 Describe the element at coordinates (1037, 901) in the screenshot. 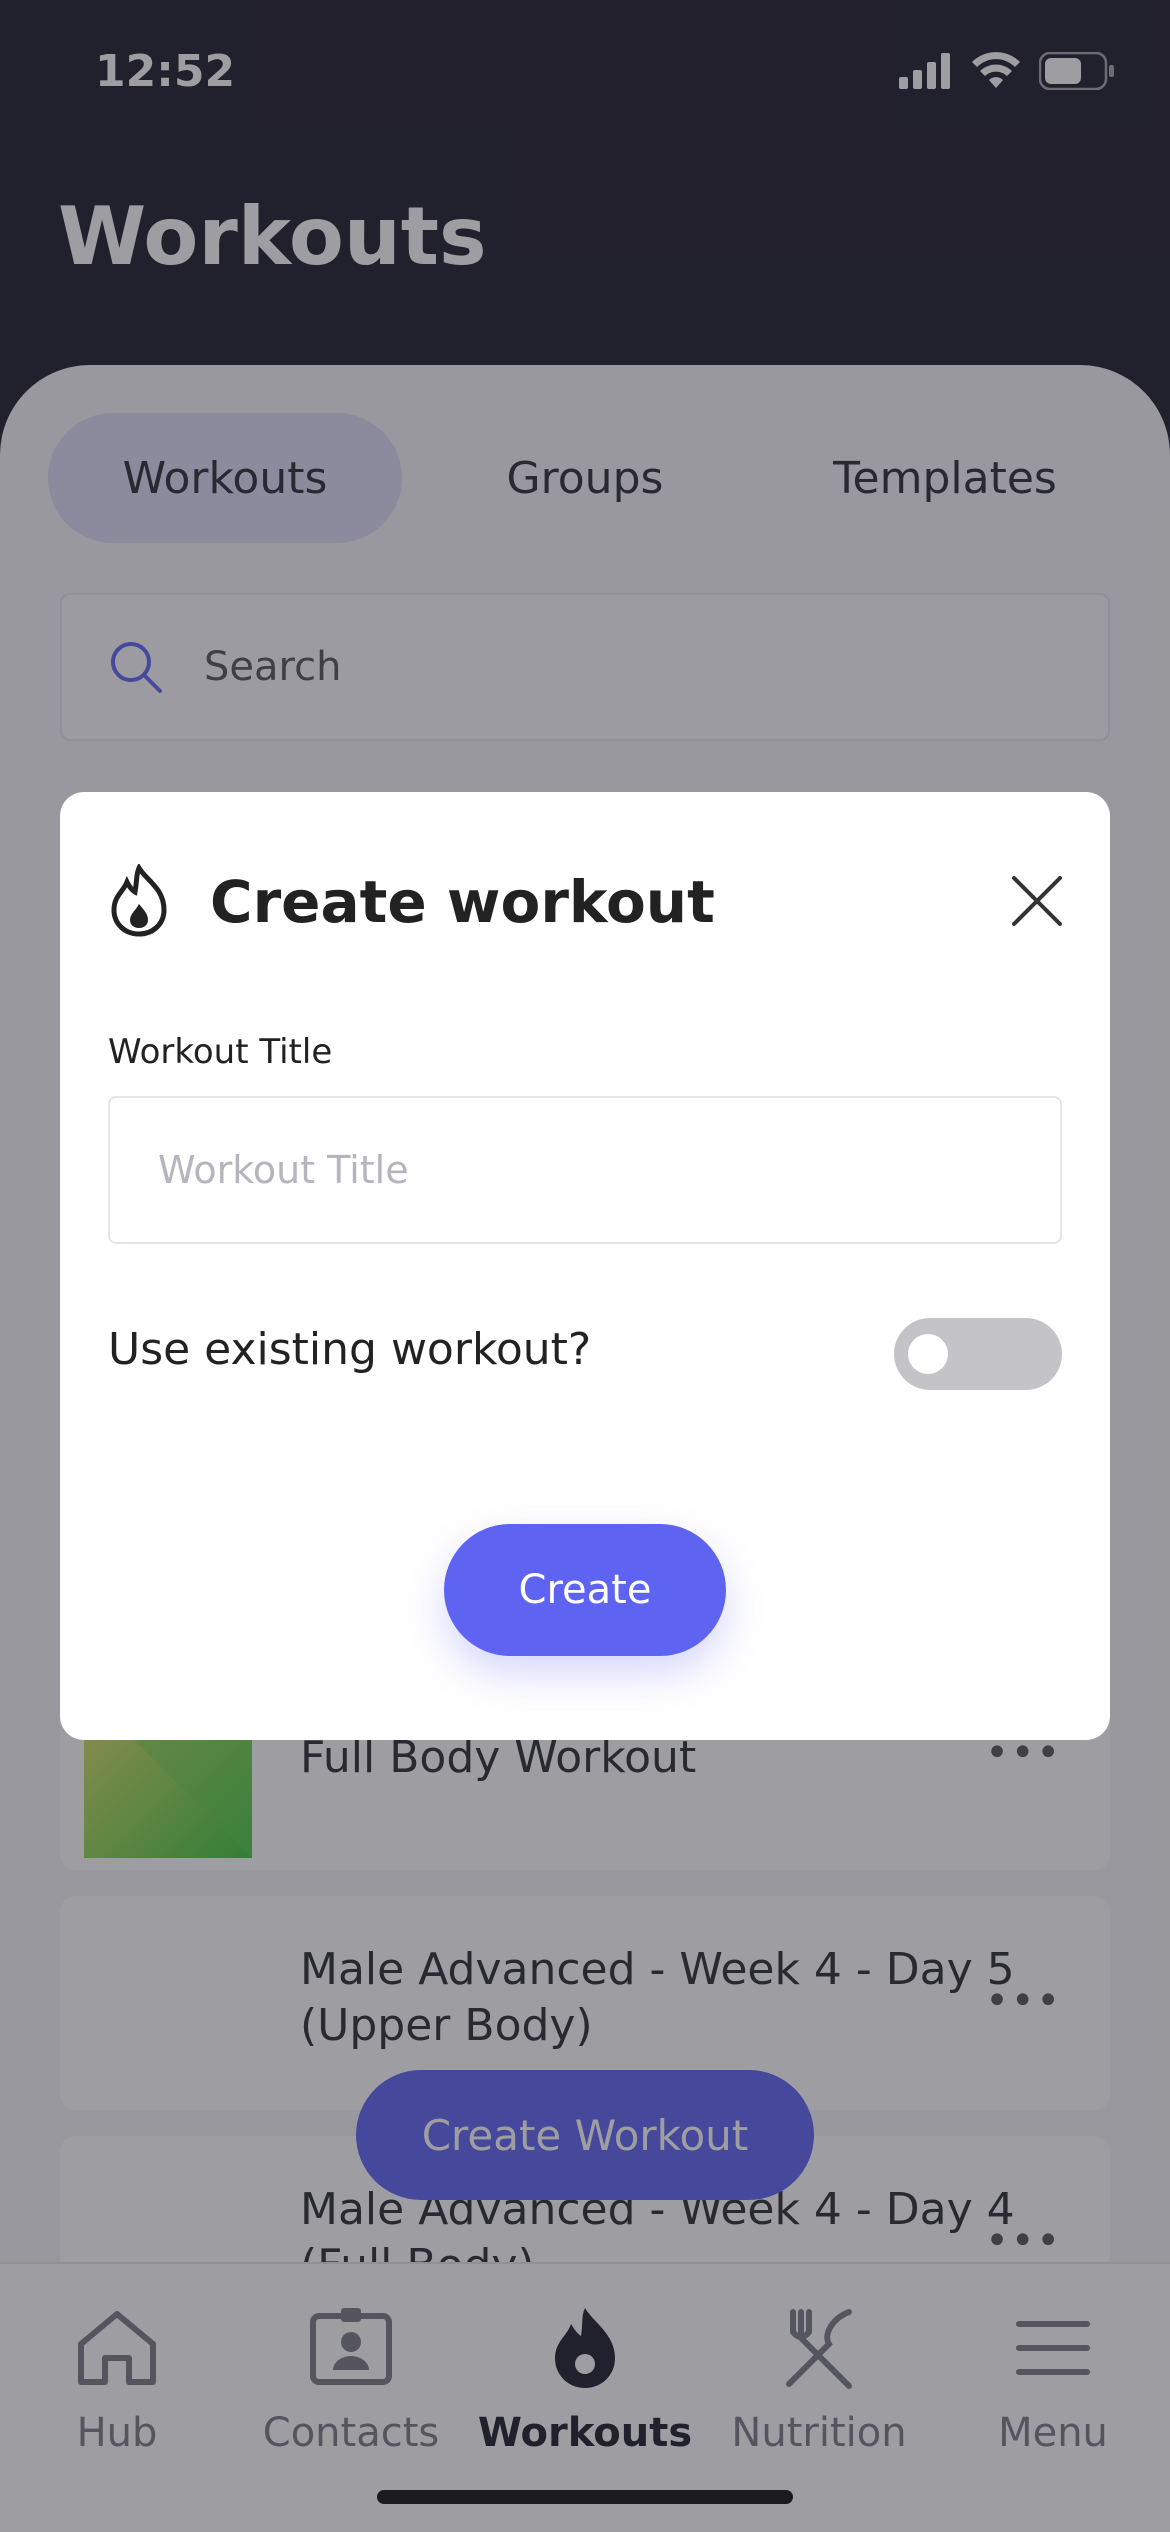

I see `close-icon` at that location.